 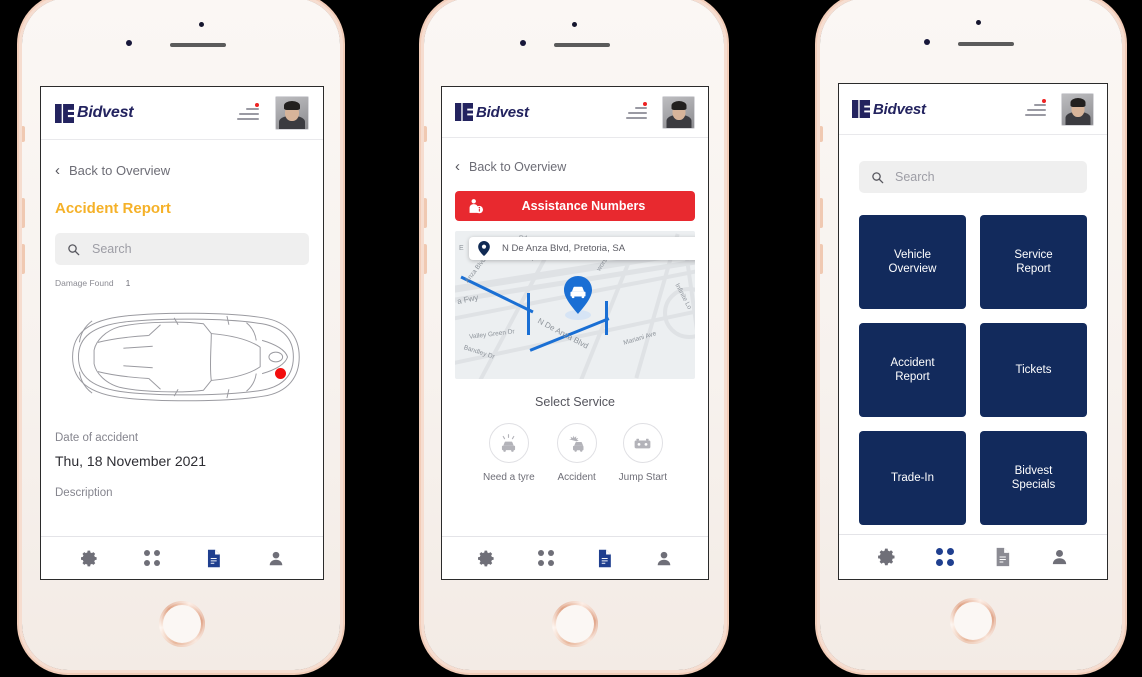 I want to click on brand-logo: Bidvest, so click(x=492, y=112).